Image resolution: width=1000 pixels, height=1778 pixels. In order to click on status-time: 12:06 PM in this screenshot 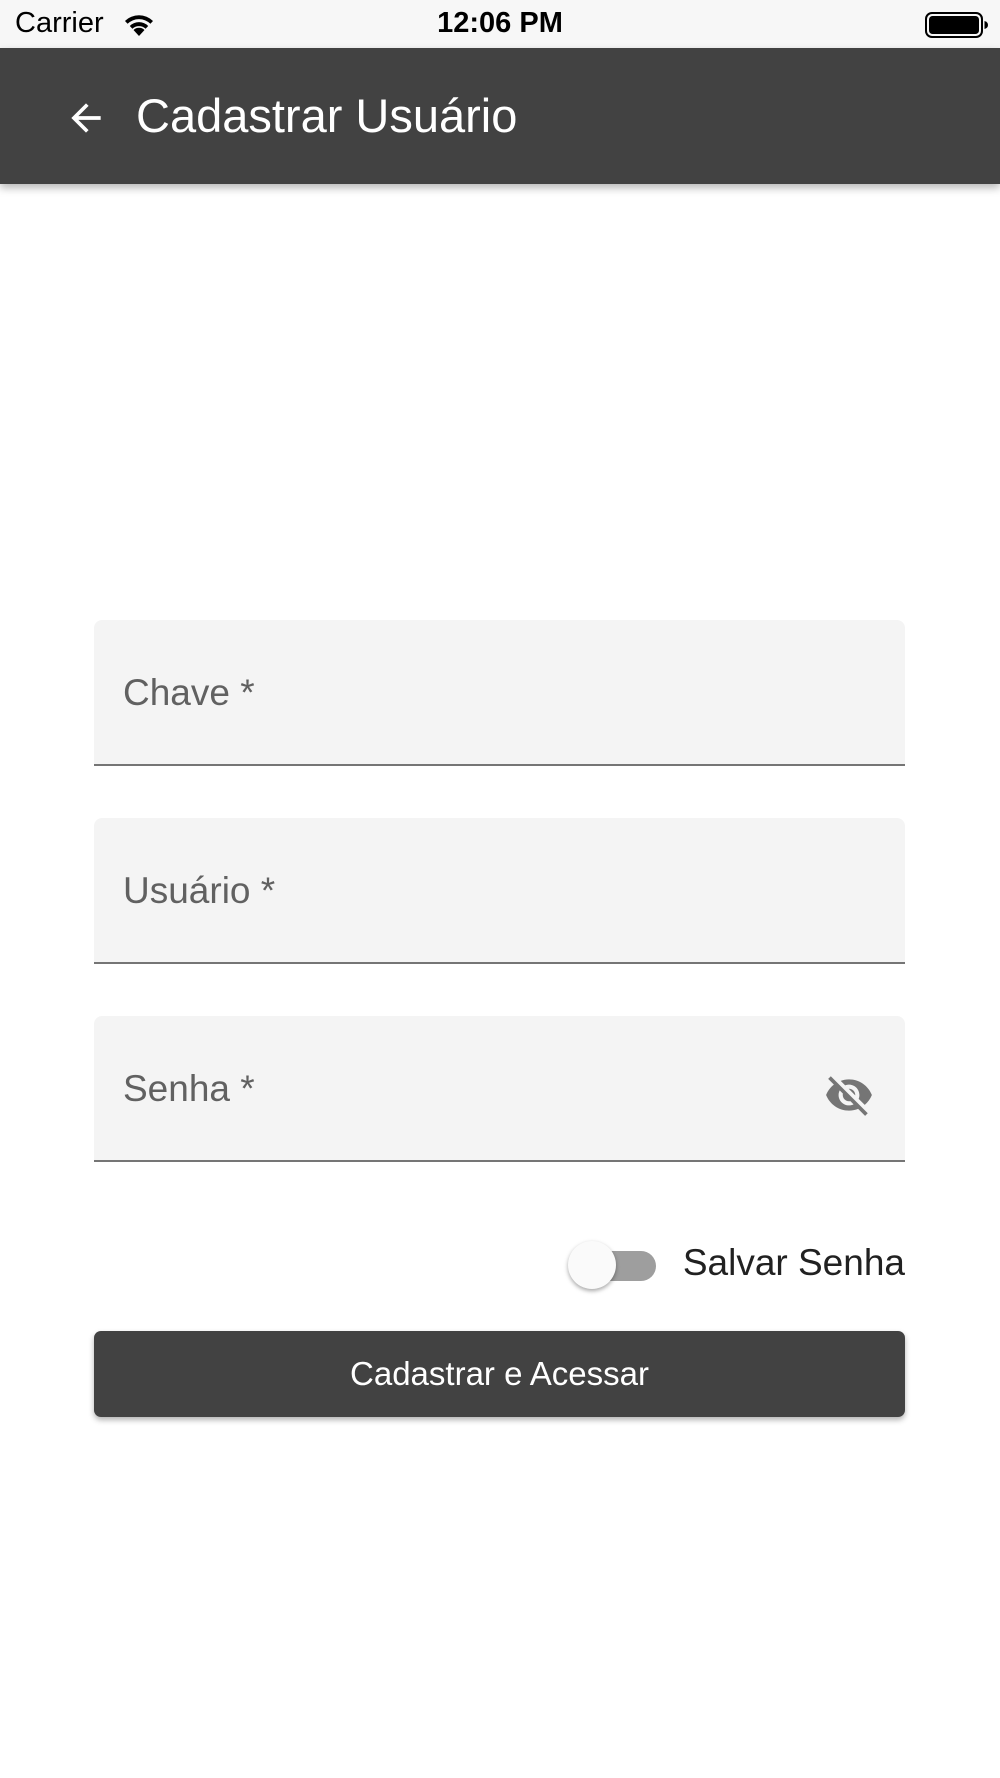, I will do `click(500, 23)`.